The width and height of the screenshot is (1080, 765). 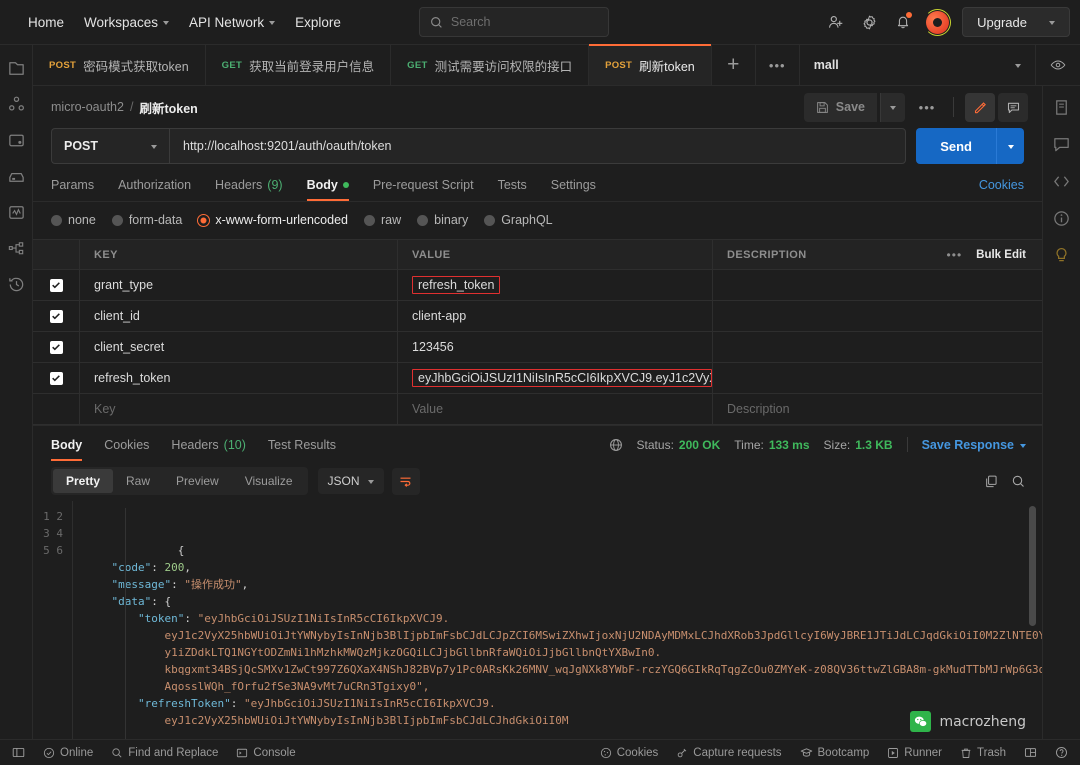 What do you see at coordinates (87, 107) in the screenshot?
I see `breadcrumb-collection: micro-oauth2` at bounding box center [87, 107].